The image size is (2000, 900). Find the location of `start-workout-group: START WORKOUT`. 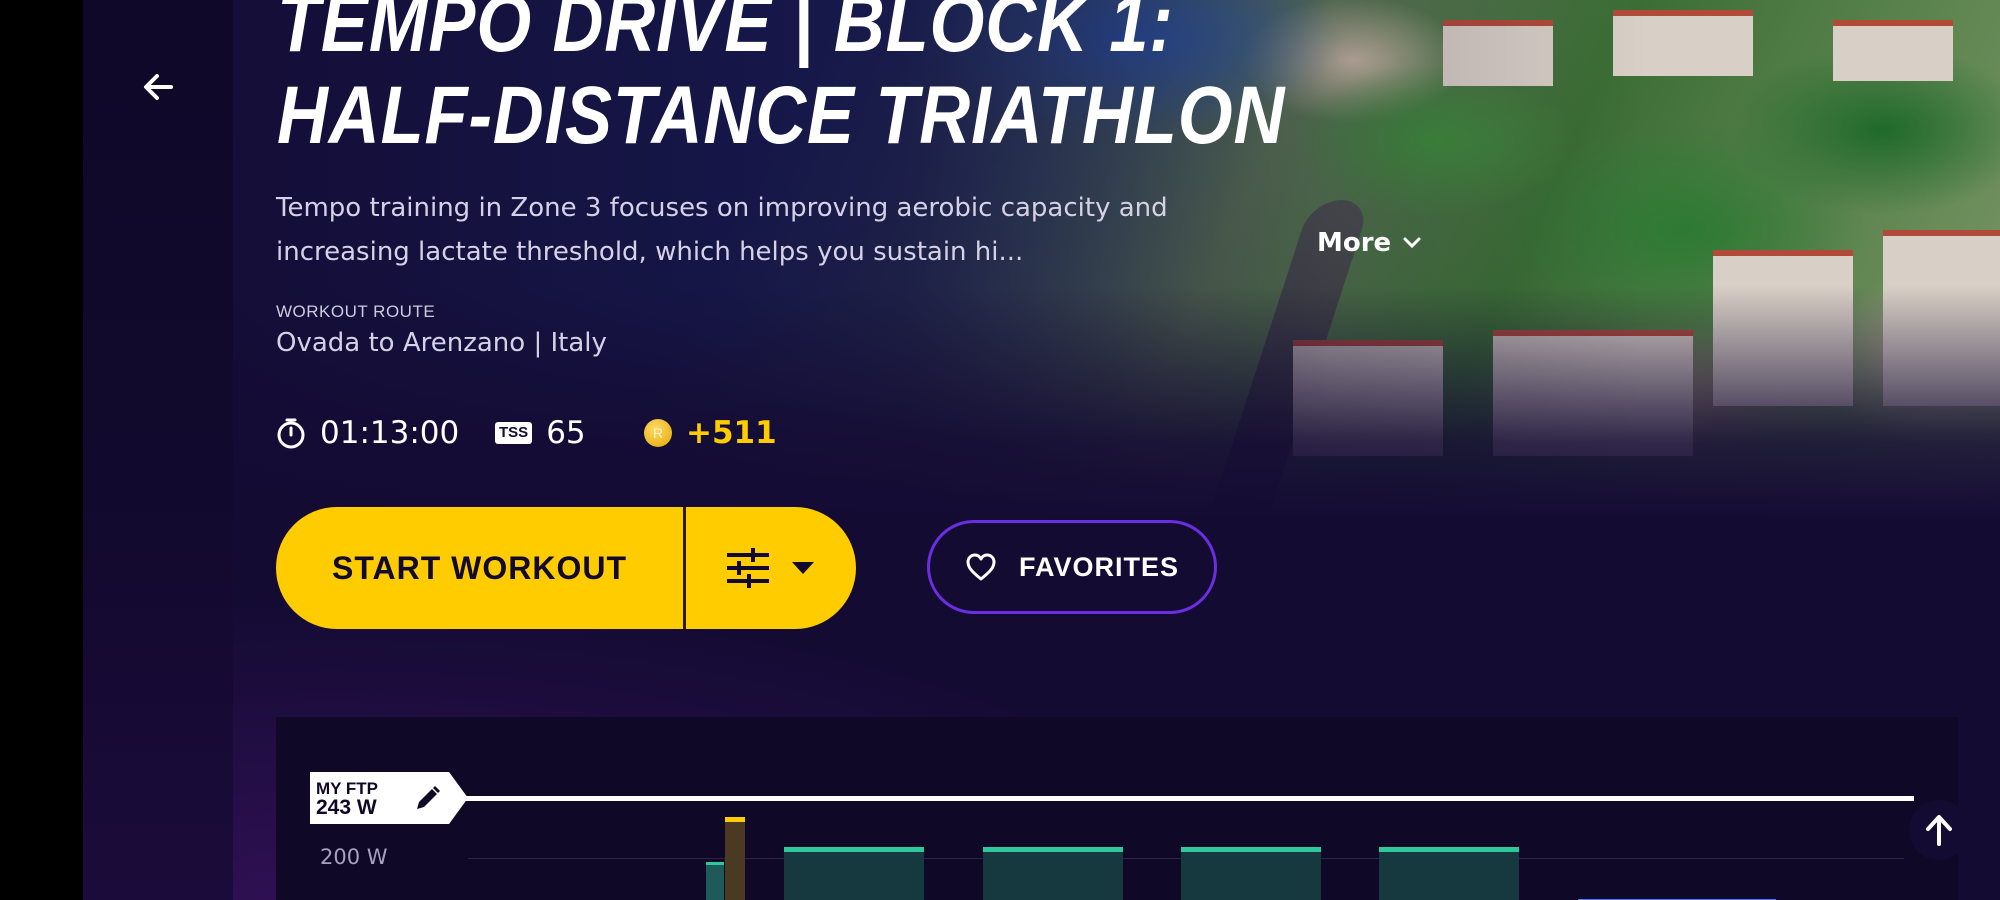

start-workout-group: START WORKOUT is located at coordinates (566, 568).